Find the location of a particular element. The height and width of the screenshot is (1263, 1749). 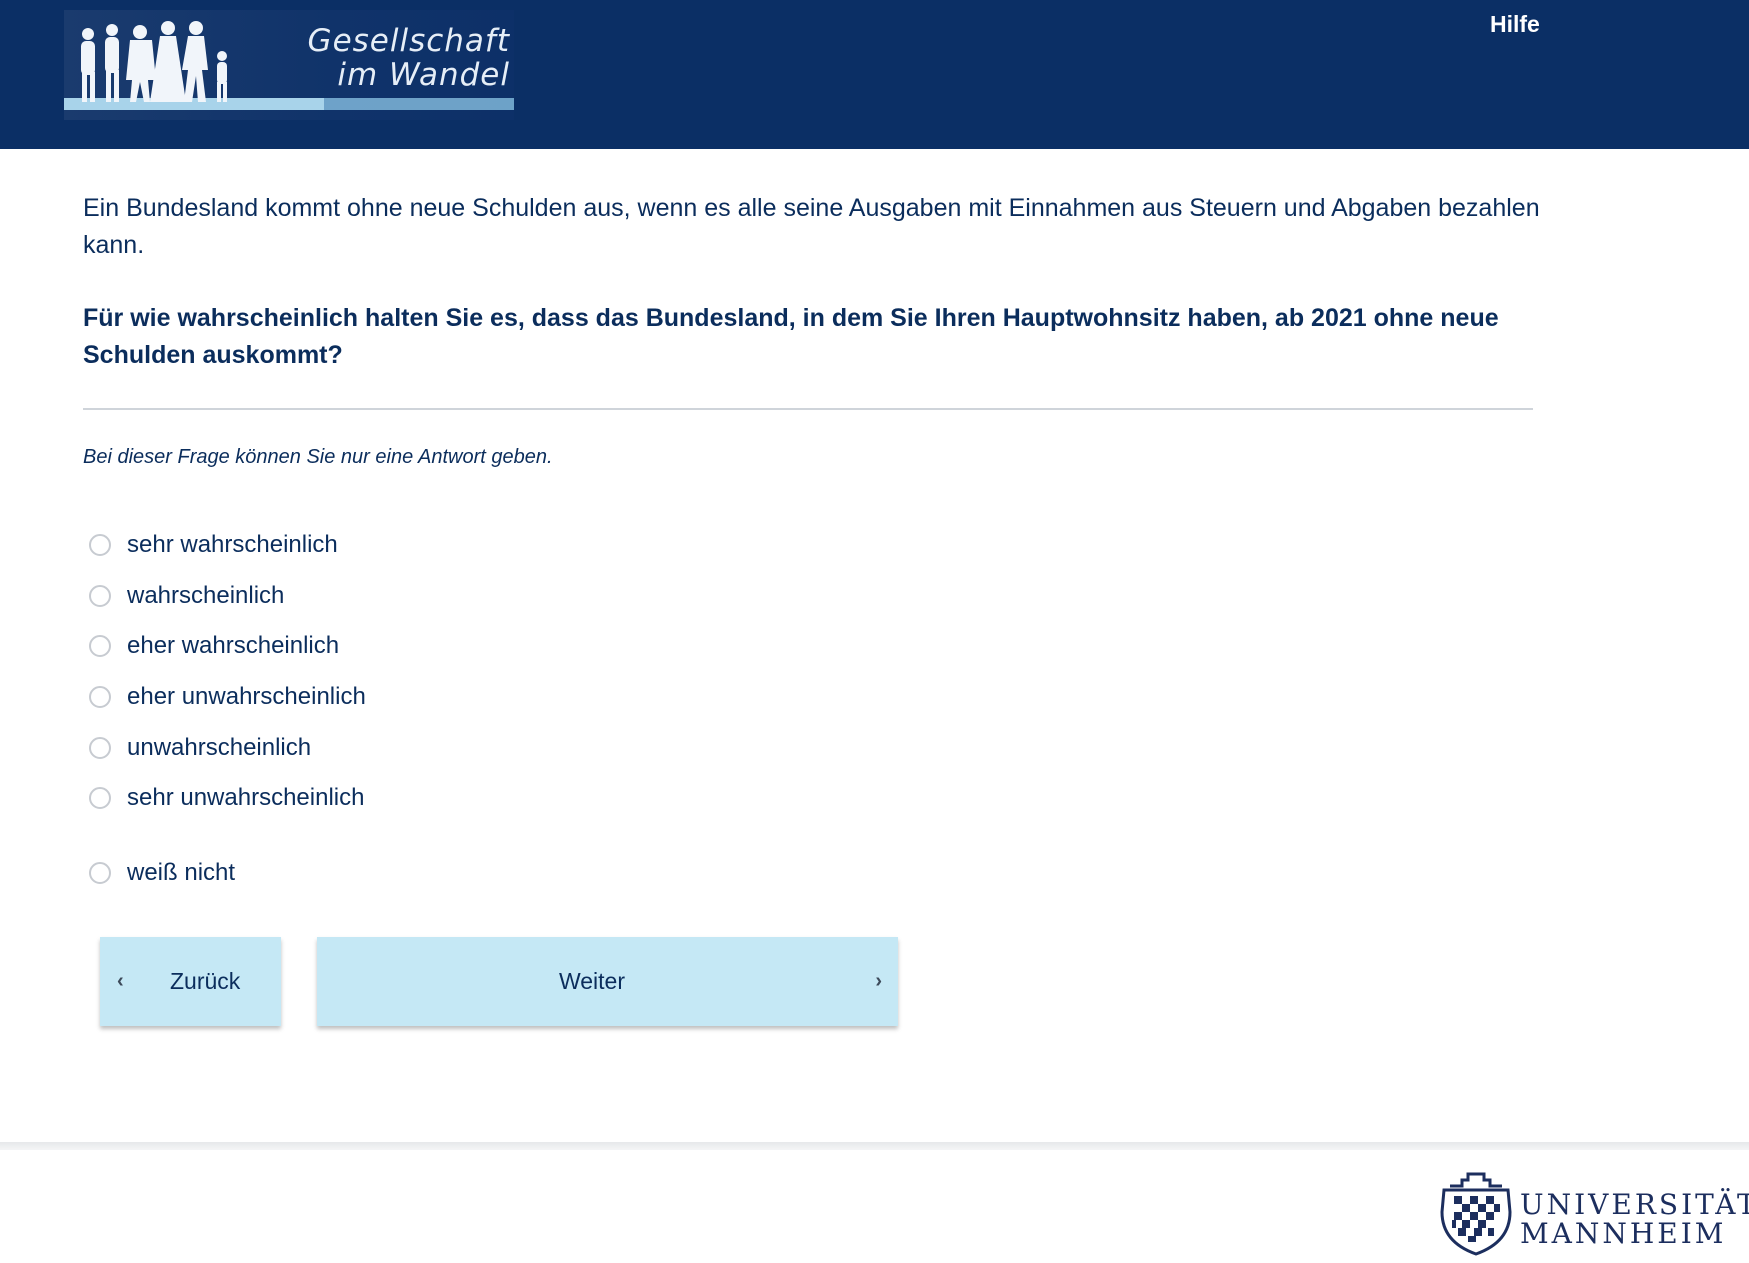

option-wahrscheinlich: wahrscheinlich is located at coordinates (338, 596).